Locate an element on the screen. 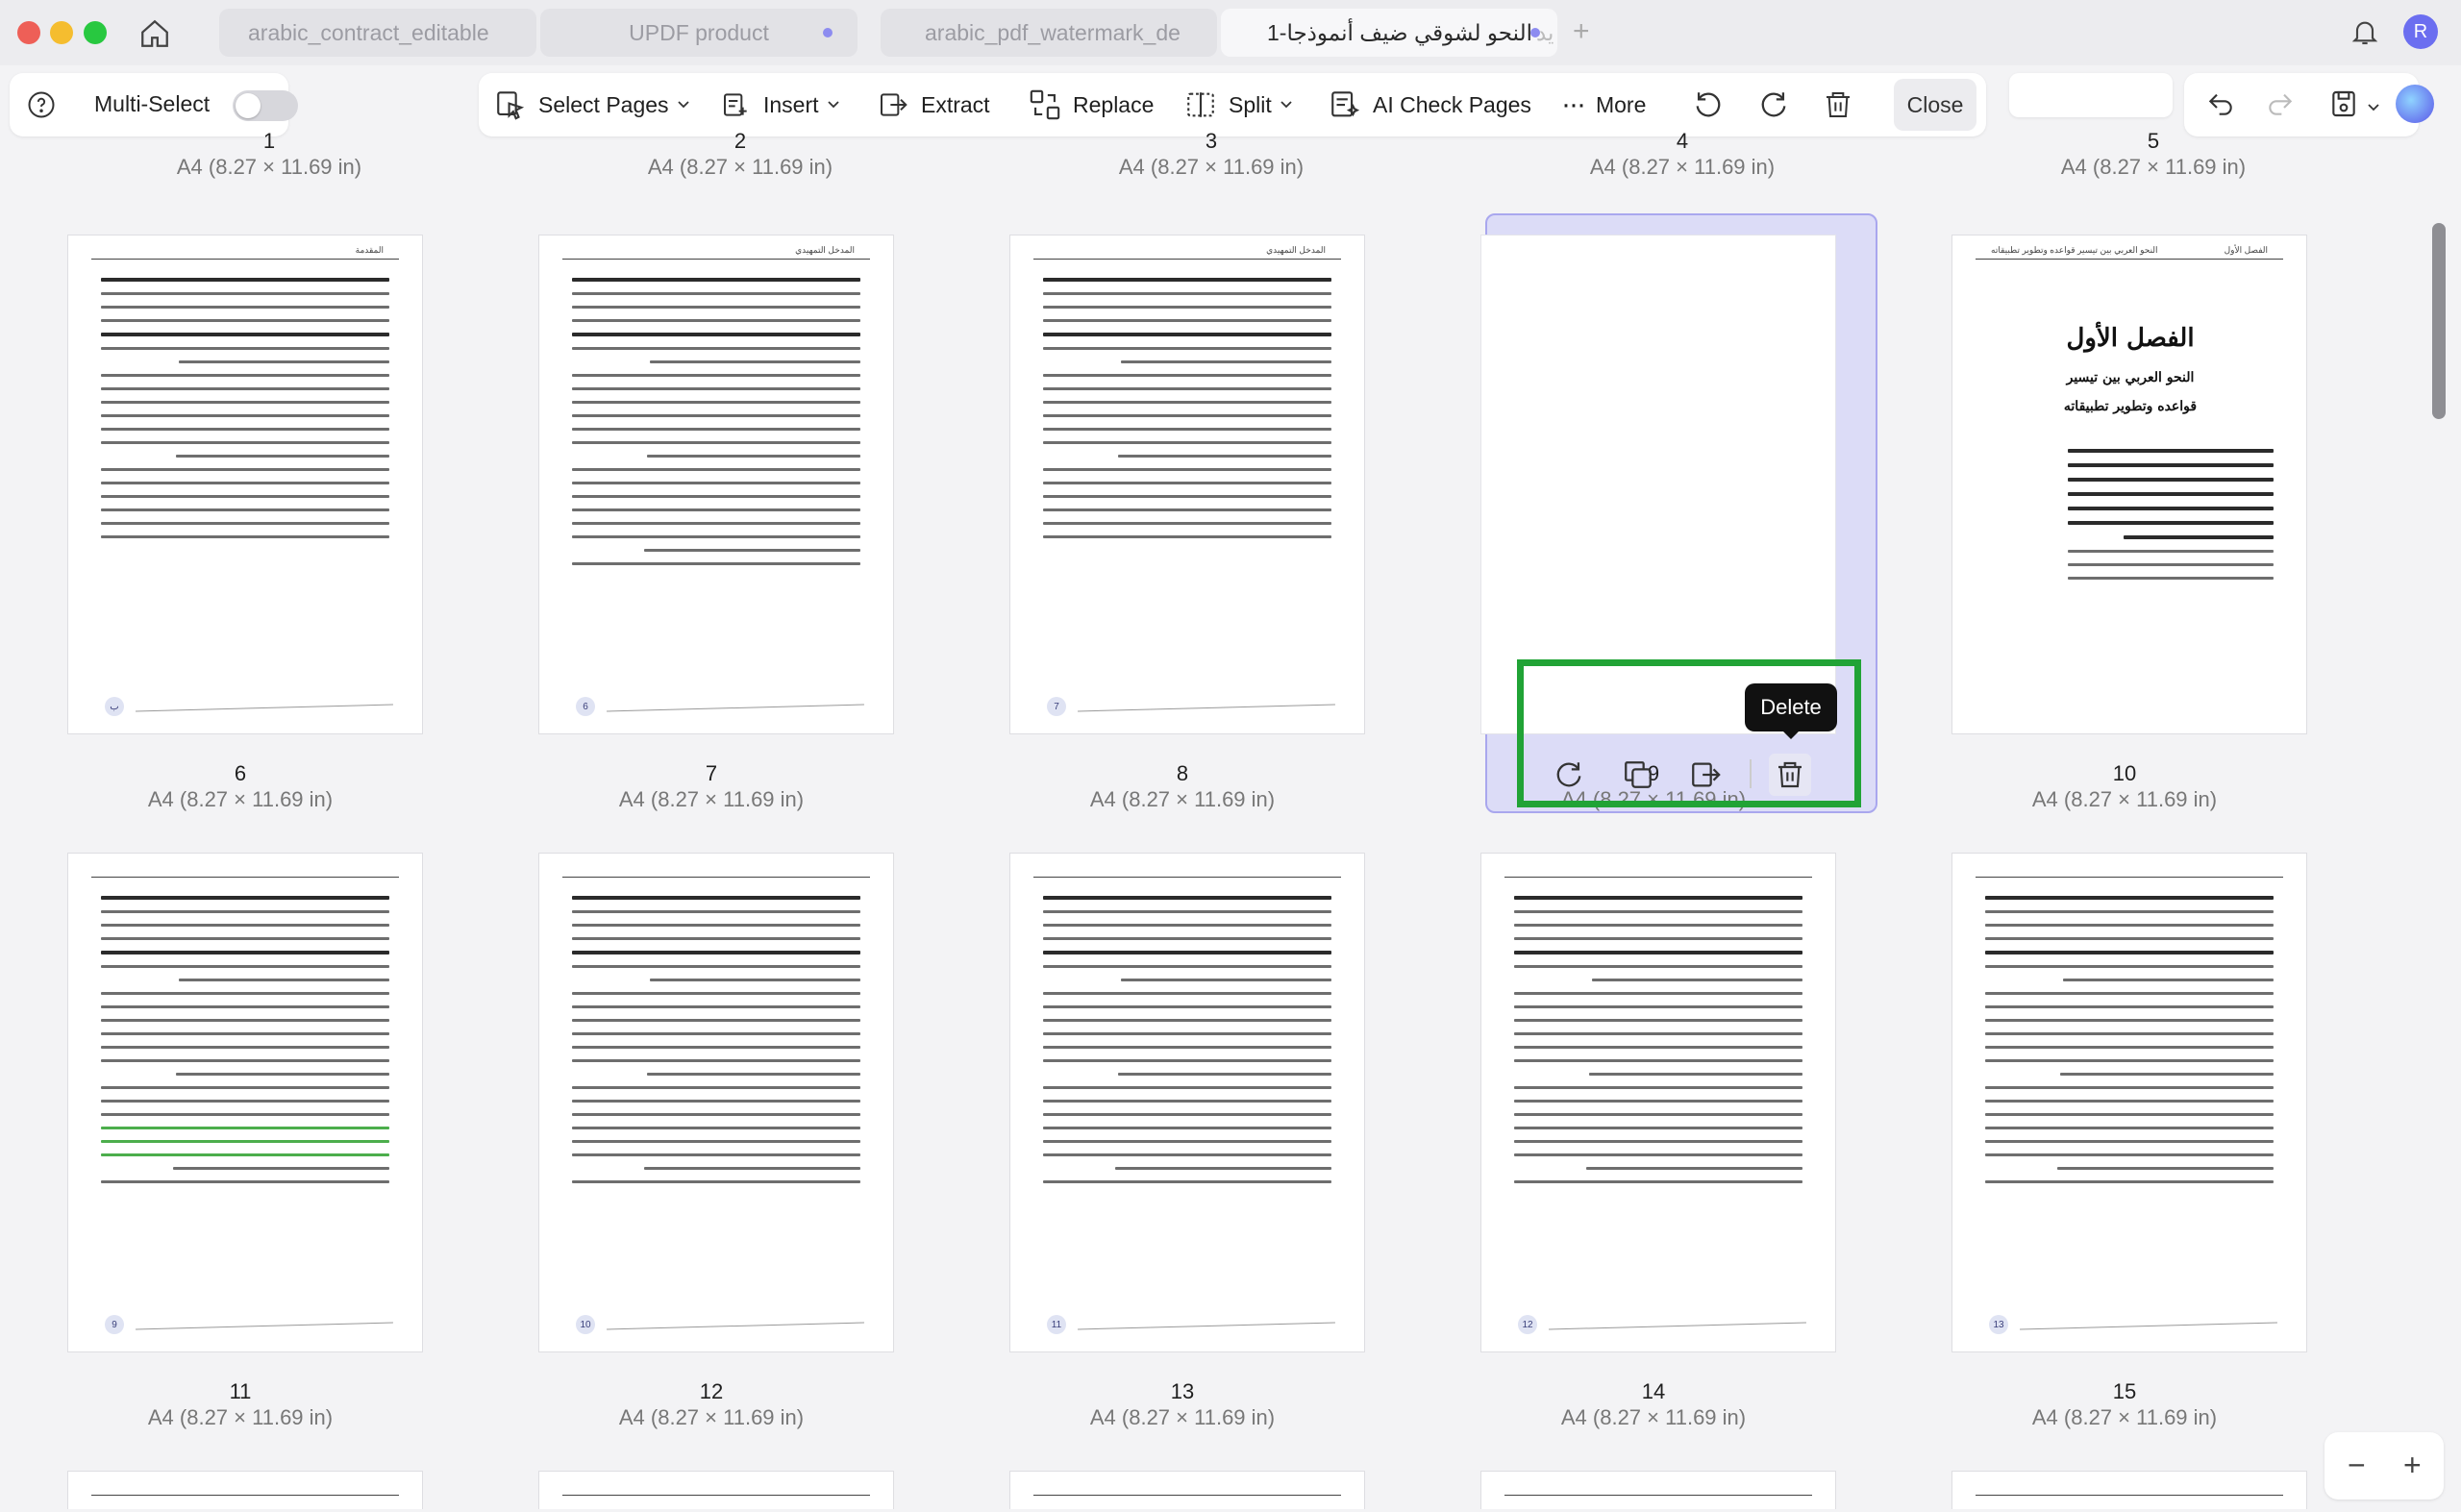 This screenshot has width=2461, height=1512. ai-check-pages-button: AI Check Pages is located at coordinates (1430, 104).